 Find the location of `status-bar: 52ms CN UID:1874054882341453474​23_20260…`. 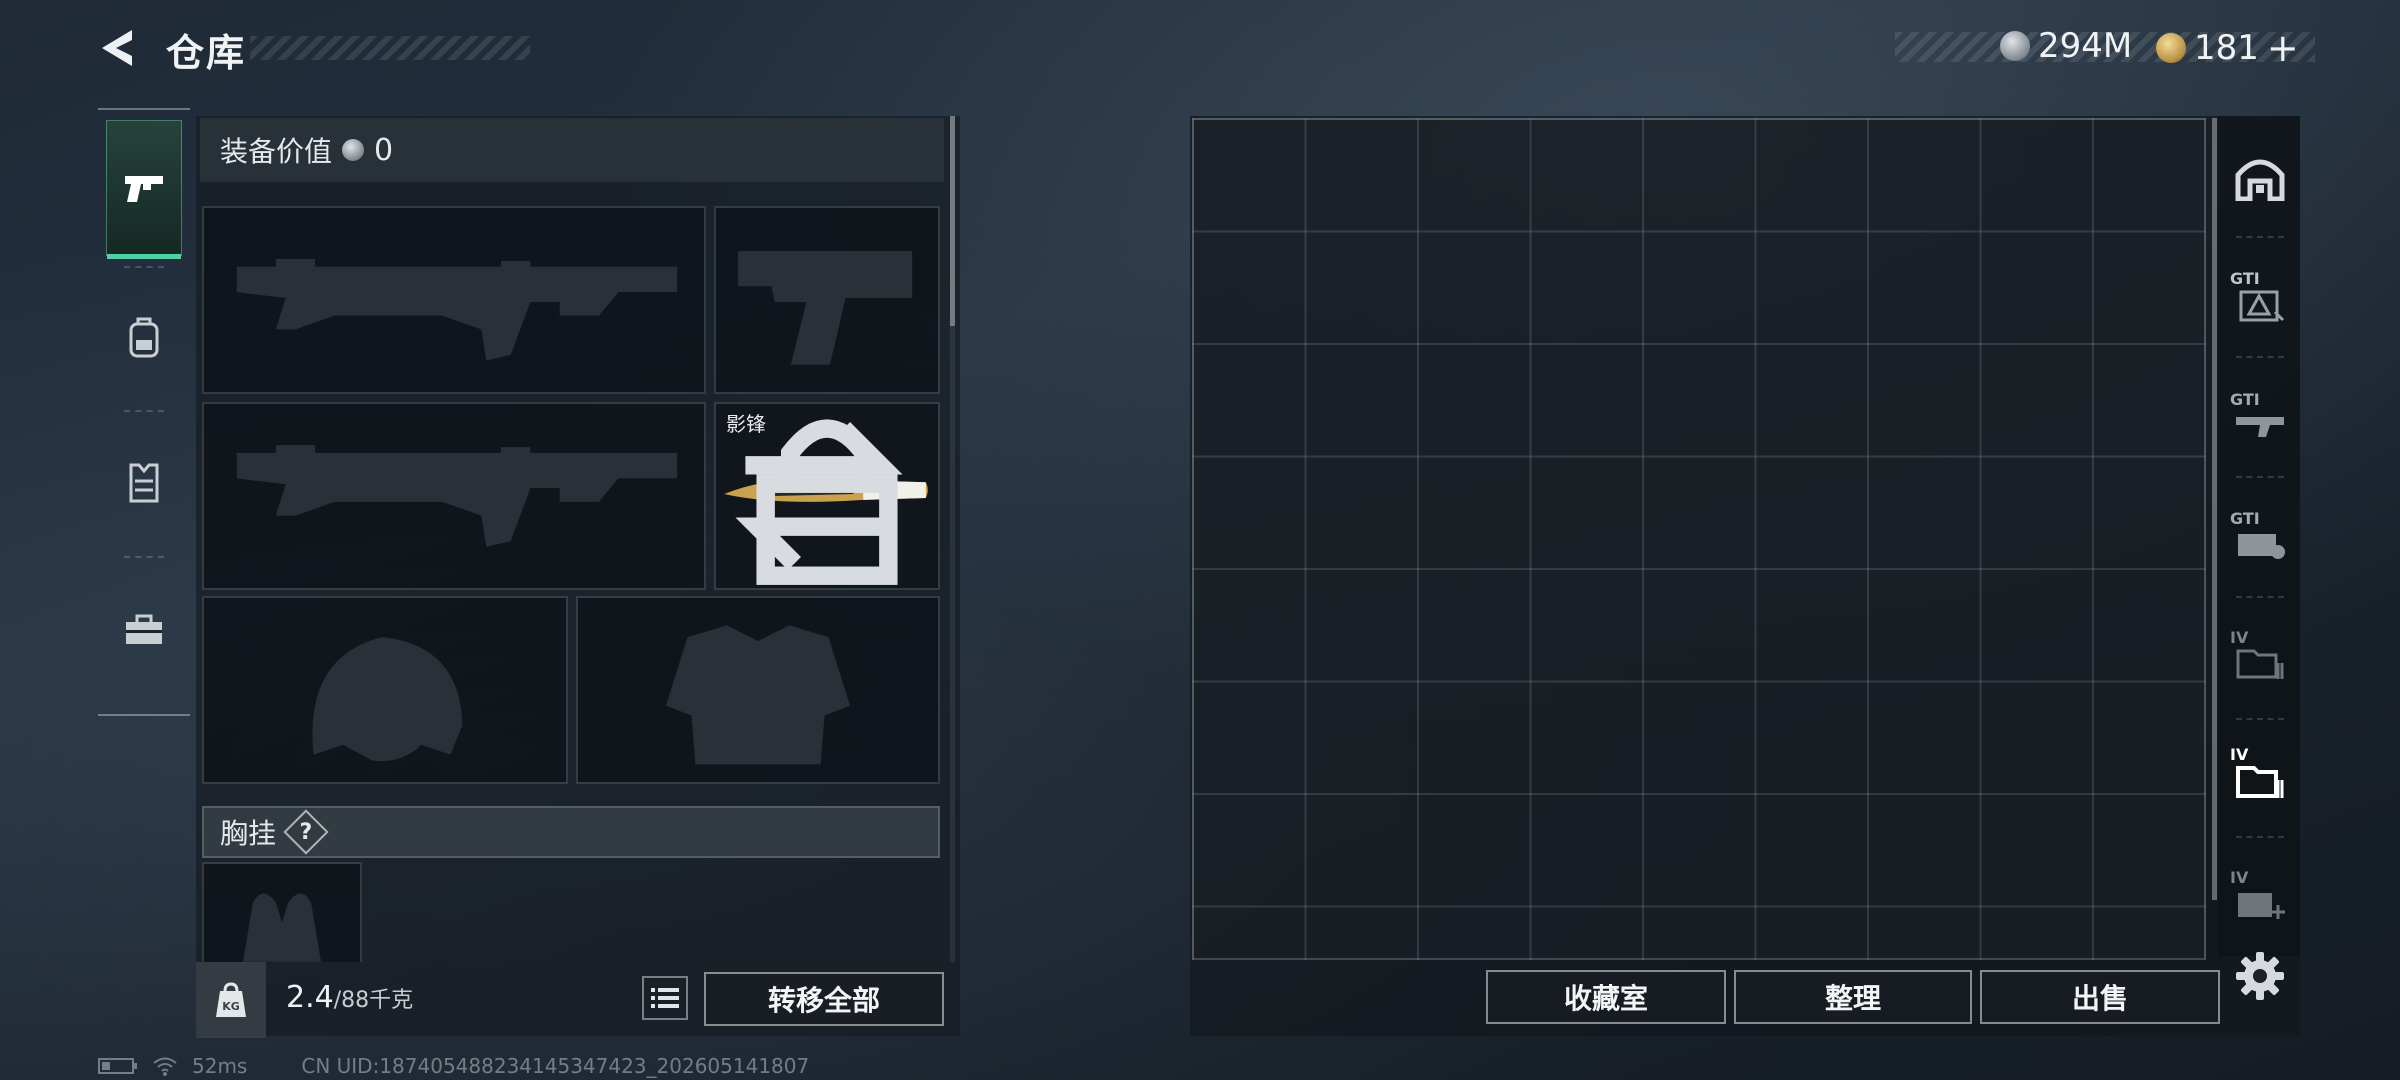

status-bar: 52ms CN UID:1874054882341453474​23_20260… is located at coordinates (453, 1066).